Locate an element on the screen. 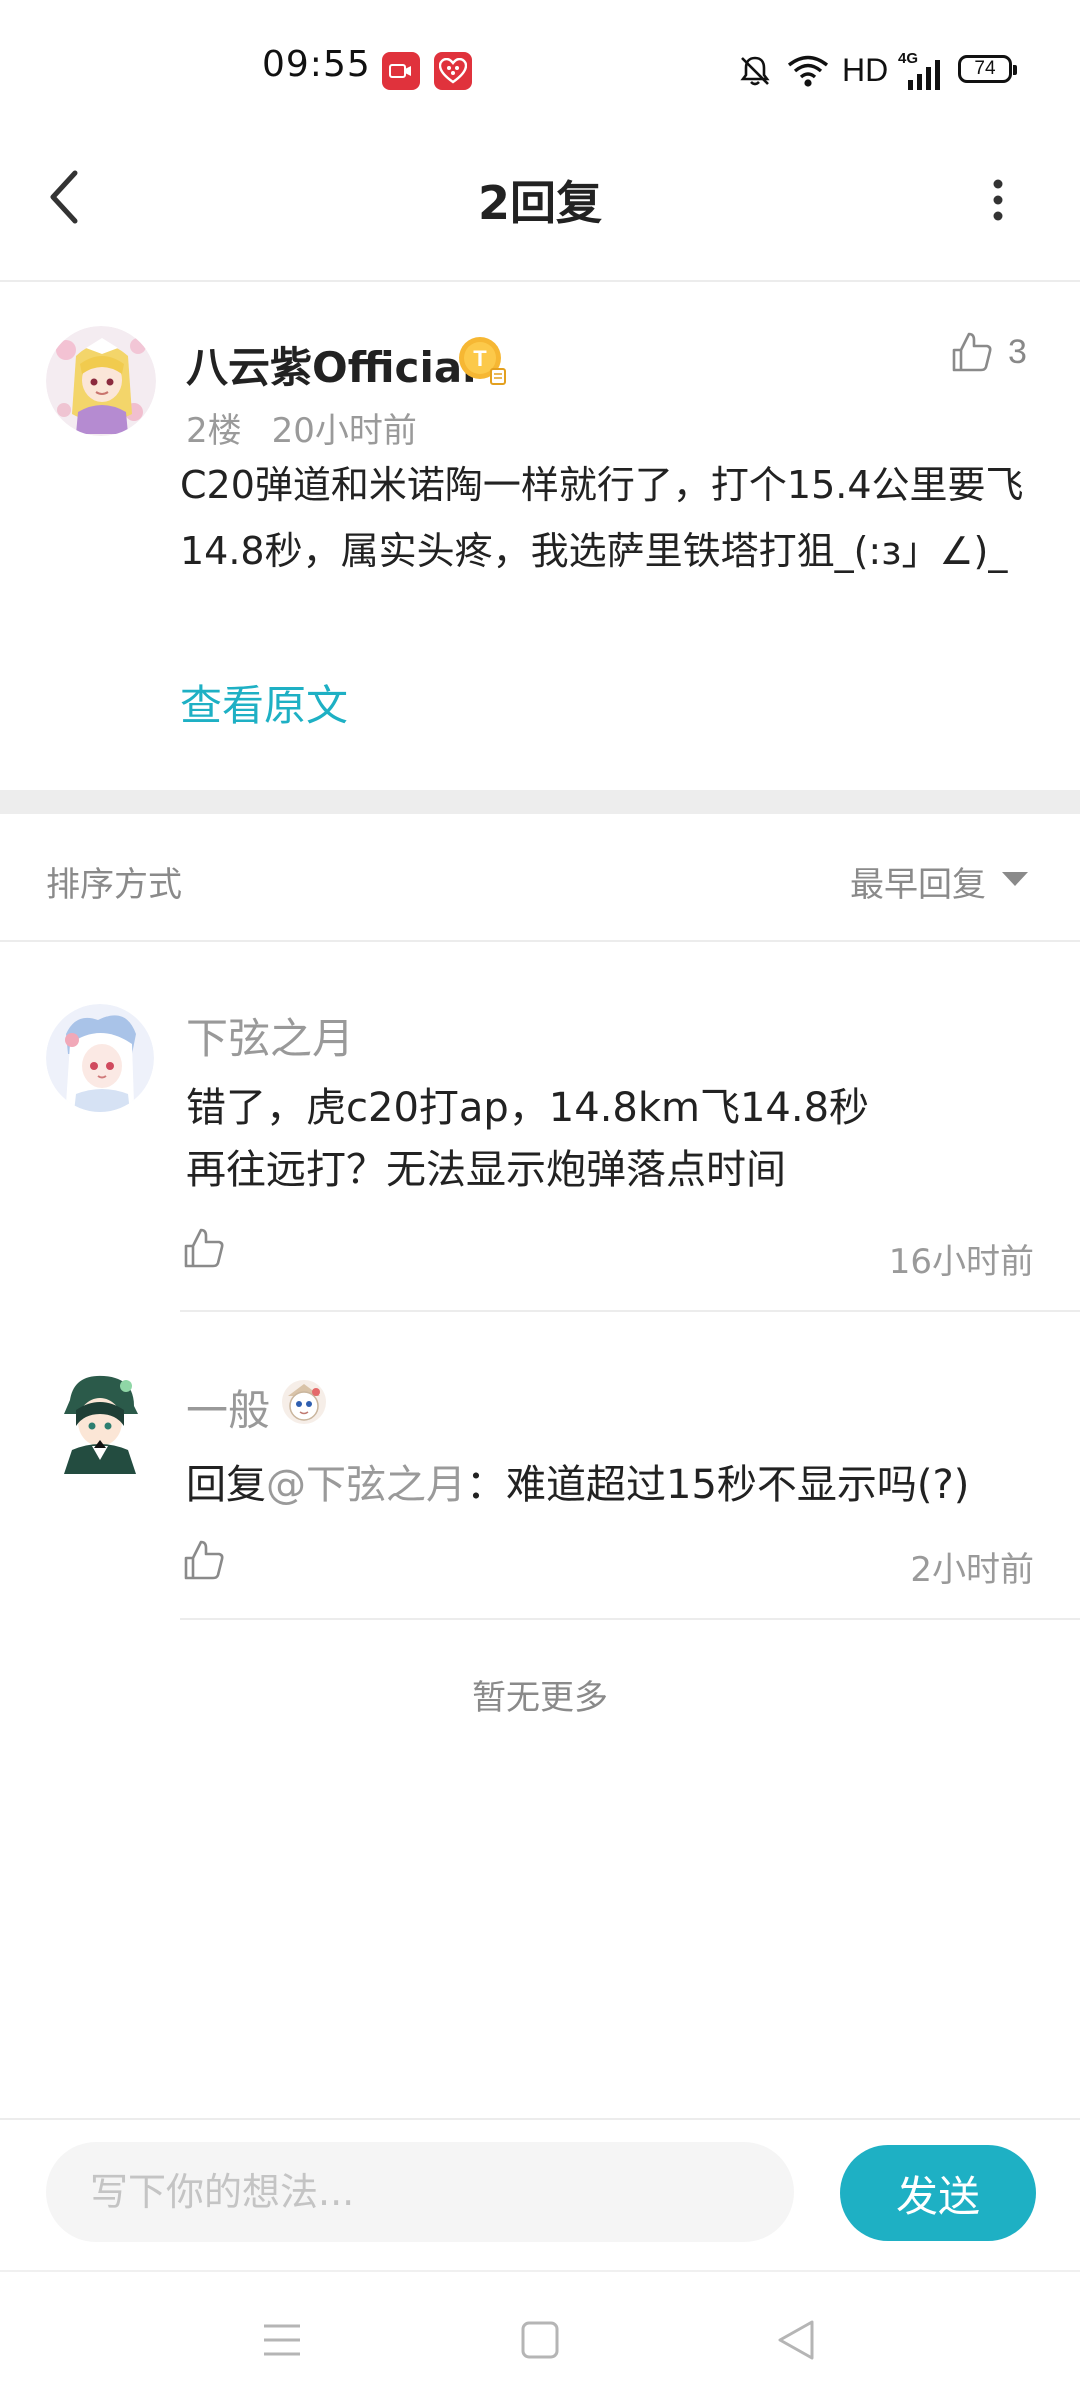 The image size is (1080, 2402). reply-time: 16小时前 is located at coordinates (961, 1262).